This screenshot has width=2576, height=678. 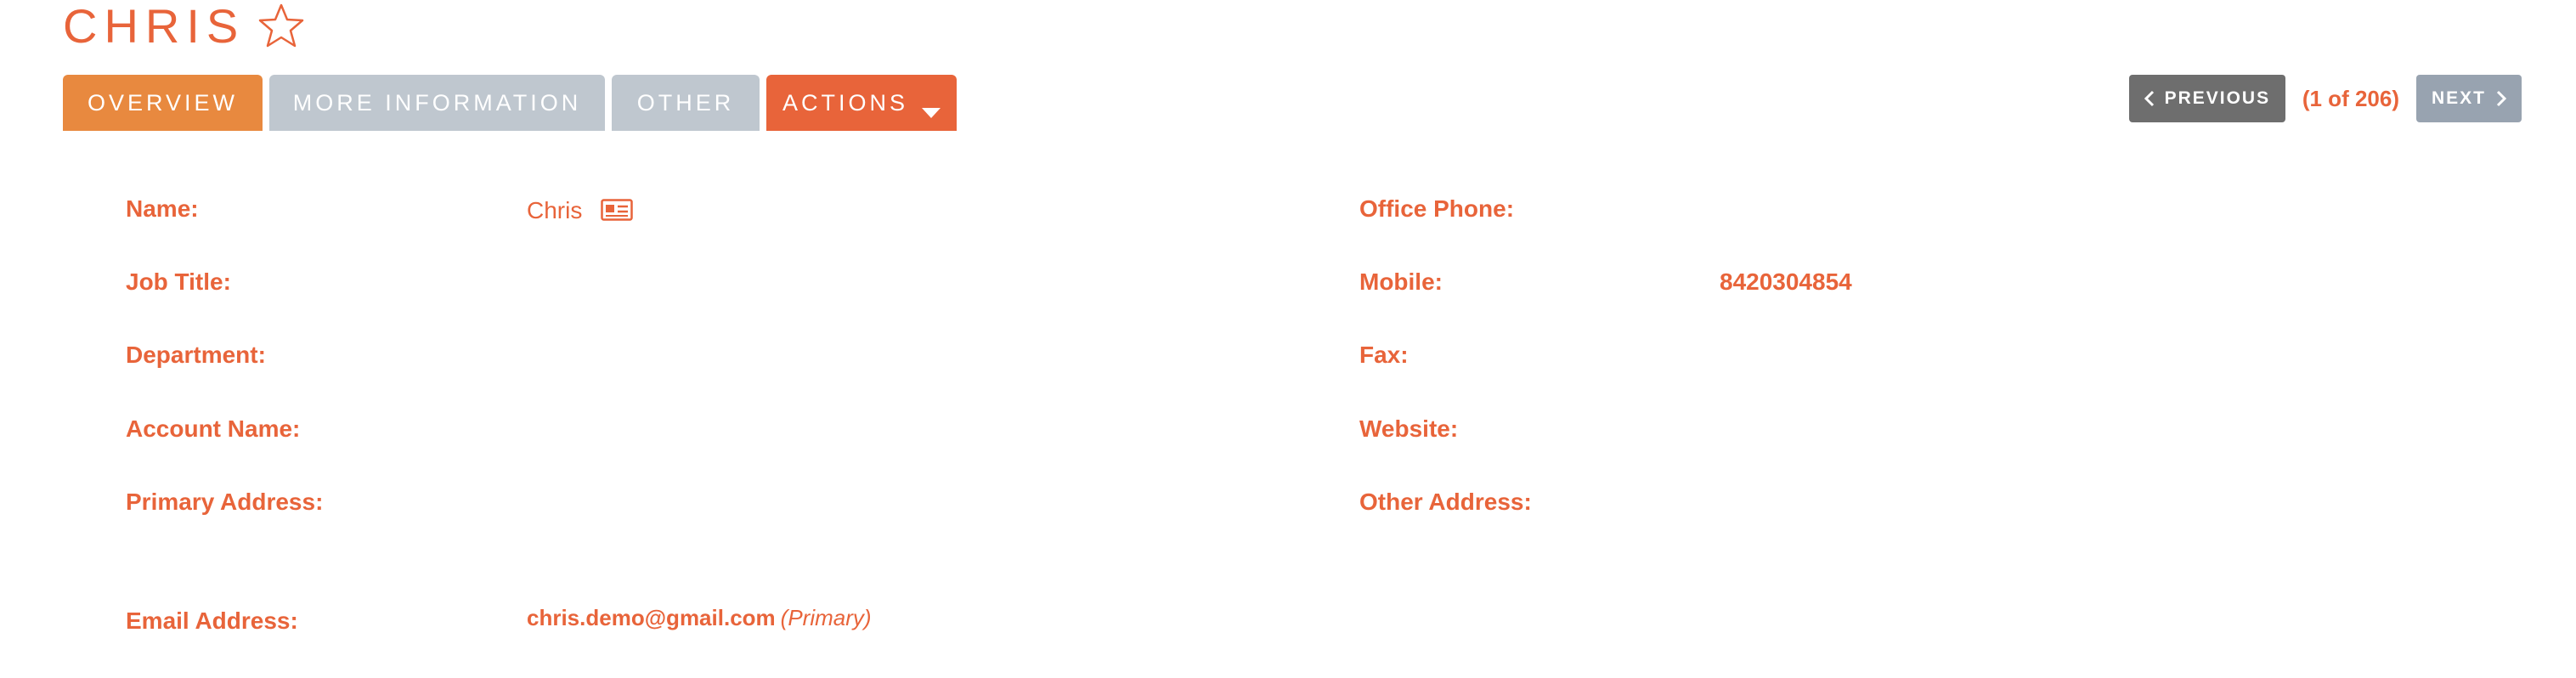 I want to click on vcard-icon, so click(x=617, y=210).